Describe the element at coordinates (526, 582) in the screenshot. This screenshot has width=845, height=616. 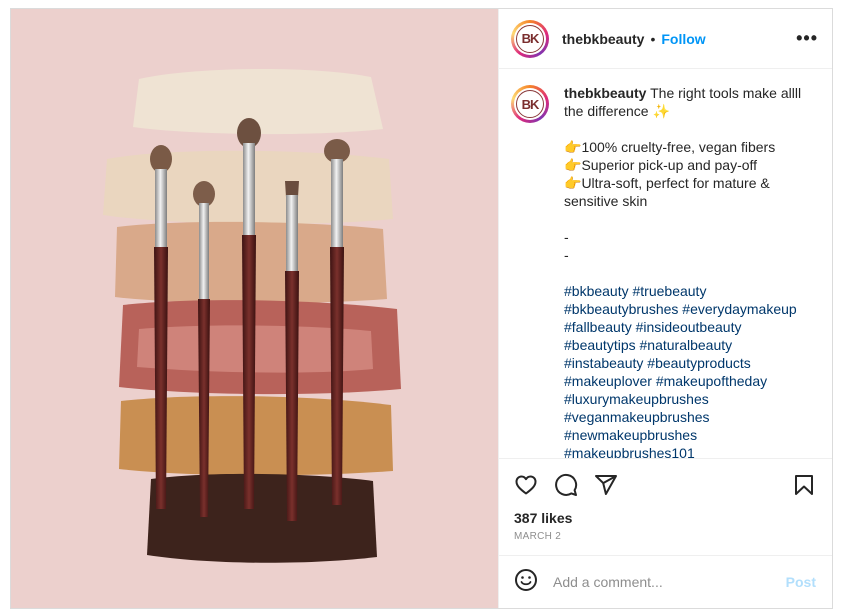
I see `emoji-icon` at that location.